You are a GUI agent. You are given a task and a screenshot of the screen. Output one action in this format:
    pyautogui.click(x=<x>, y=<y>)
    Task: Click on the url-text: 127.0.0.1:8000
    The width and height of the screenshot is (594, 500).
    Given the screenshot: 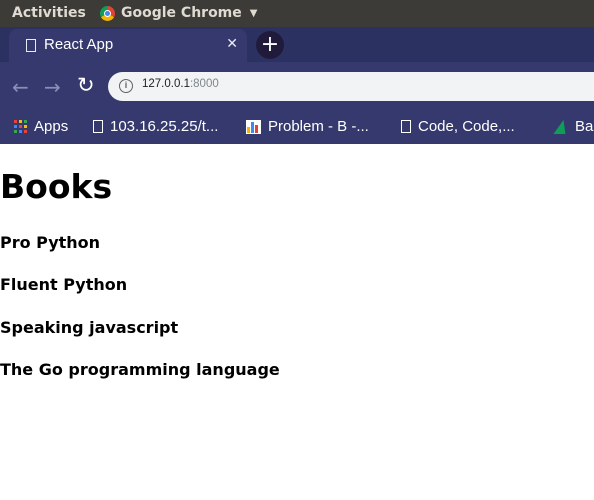 What is the action you would take?
    pyautogui.click(x=180, y=84)
    